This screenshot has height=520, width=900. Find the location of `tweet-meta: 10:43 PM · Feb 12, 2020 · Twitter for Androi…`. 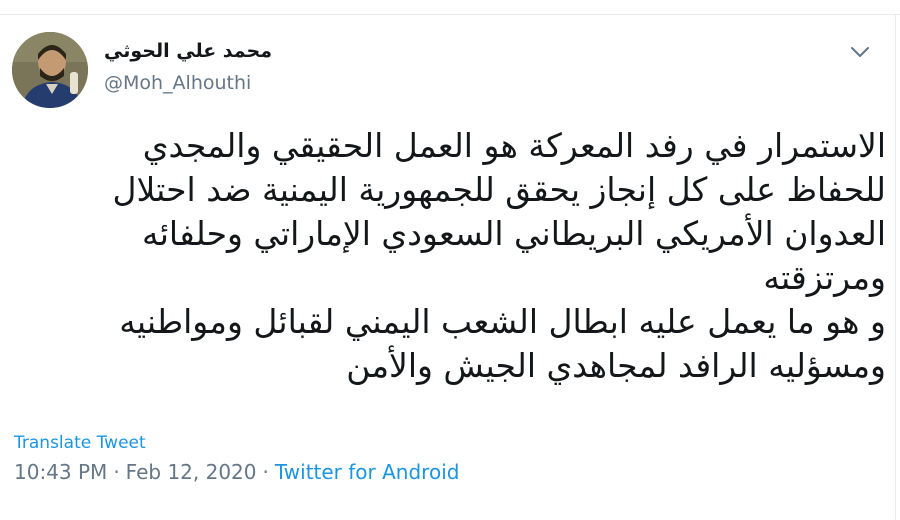

tweet-meta: 10:43 PM · Feb 12, 2020 · Twitter for Androi… is located at coordinates (236, 472).